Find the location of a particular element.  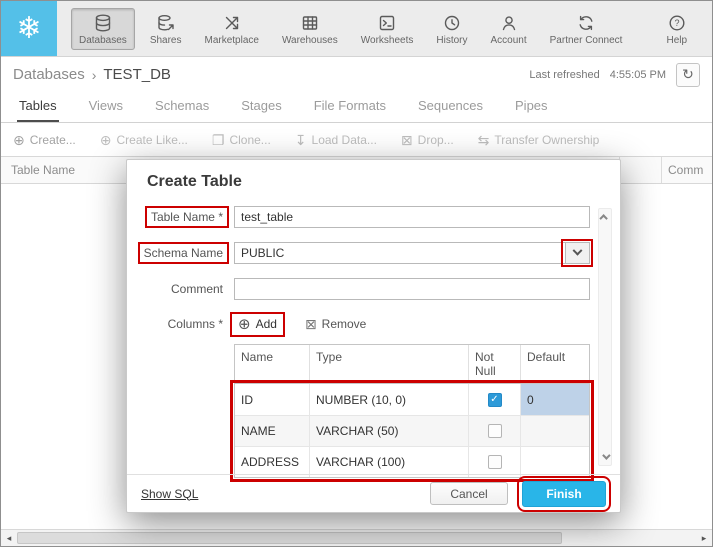

breadcrumb-databases: Databases is located at coordinates (49, 74).